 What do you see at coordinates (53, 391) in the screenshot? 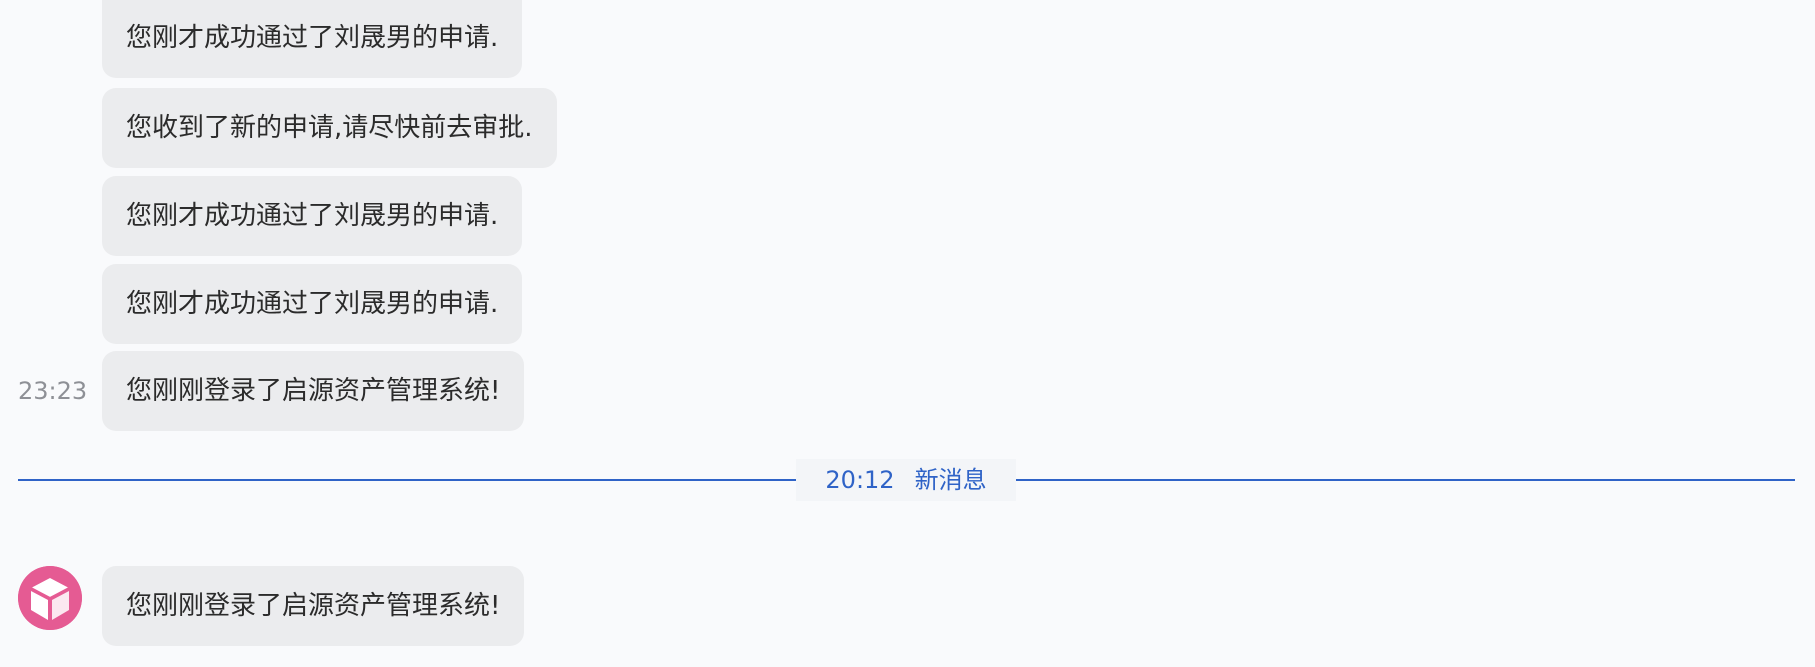
I see `message-timestamp: 23:23` at bounding box center [53, 391].